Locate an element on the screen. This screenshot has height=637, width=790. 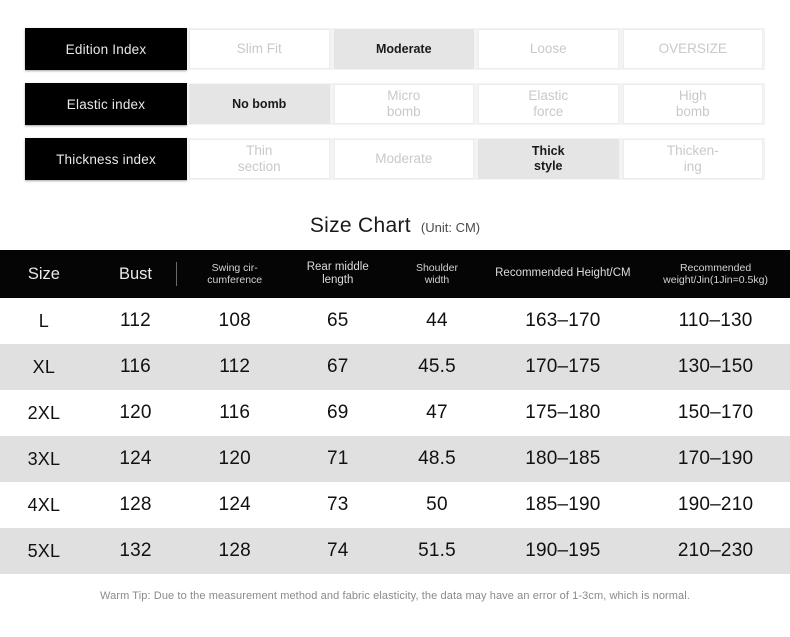
column-header: Shoulder width is located at coordinates (437, 274).